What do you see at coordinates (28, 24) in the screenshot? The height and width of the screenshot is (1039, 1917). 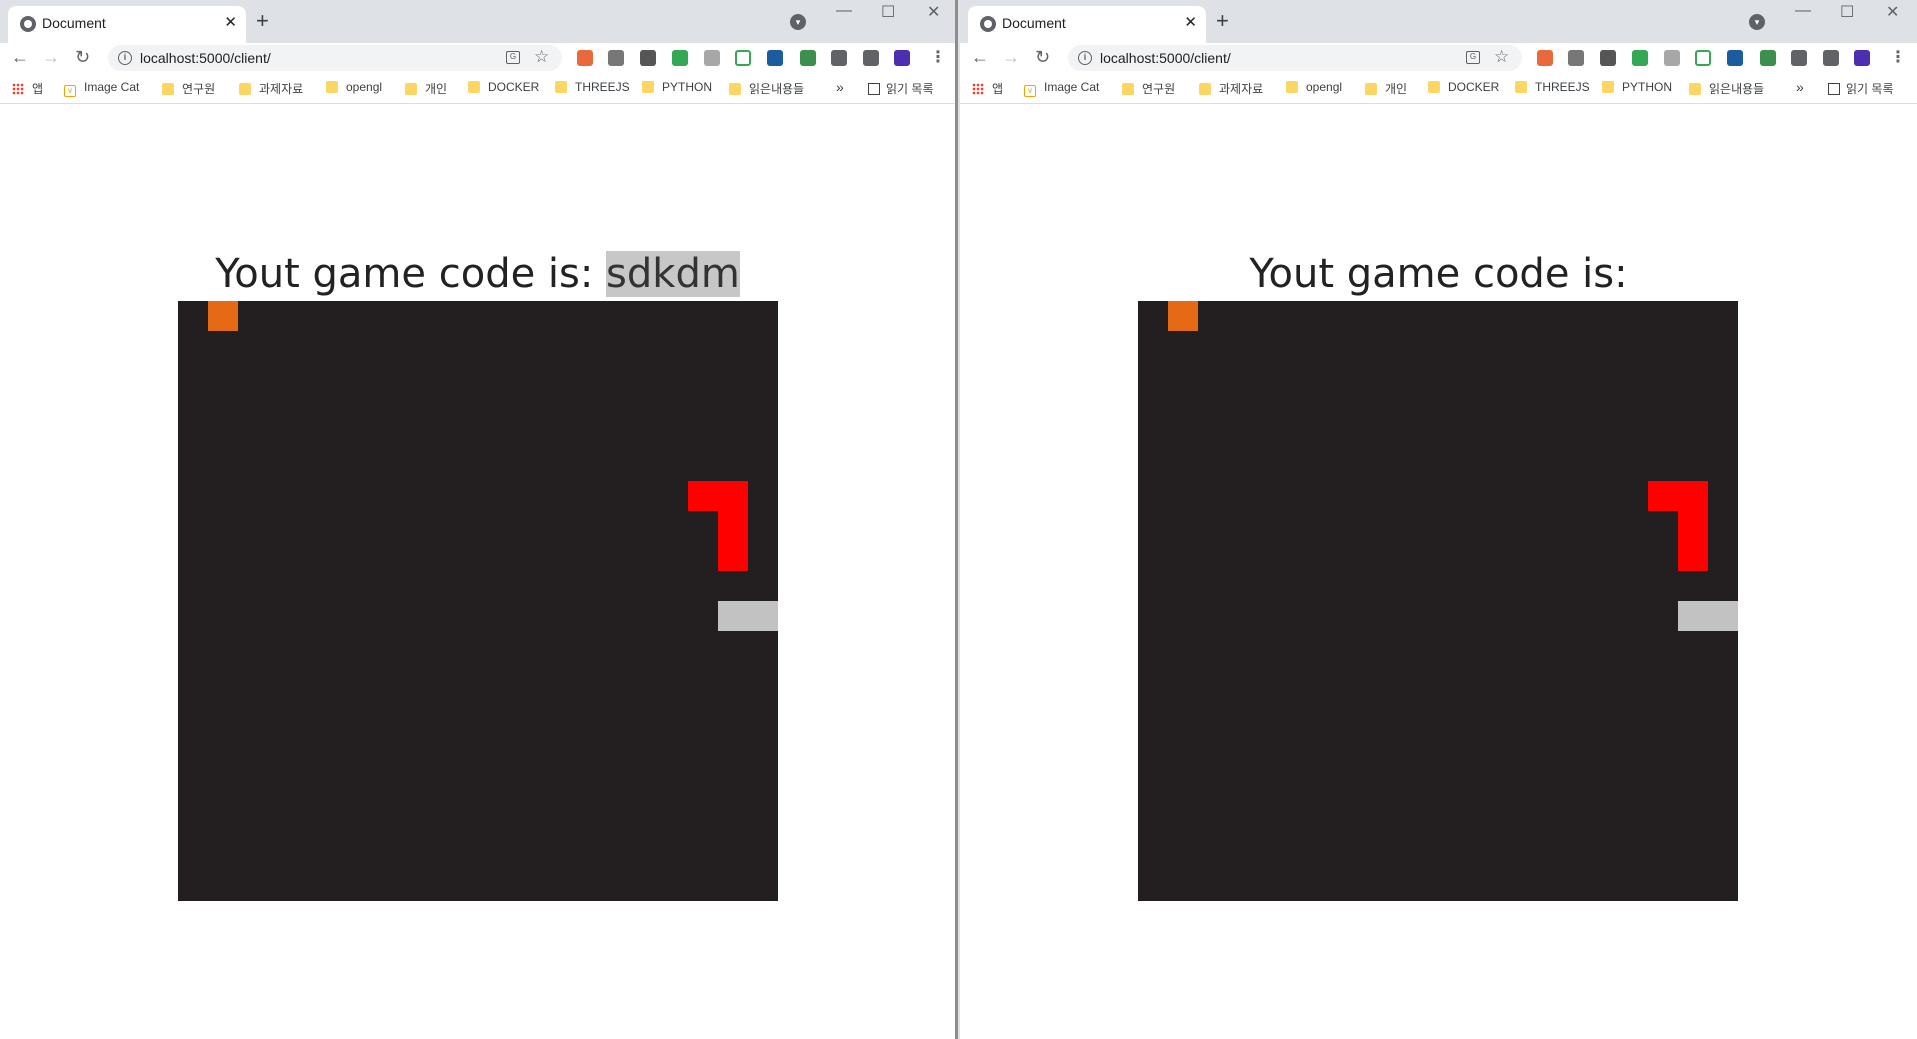 I see `globe-icon` at bounding box center [28, 24].